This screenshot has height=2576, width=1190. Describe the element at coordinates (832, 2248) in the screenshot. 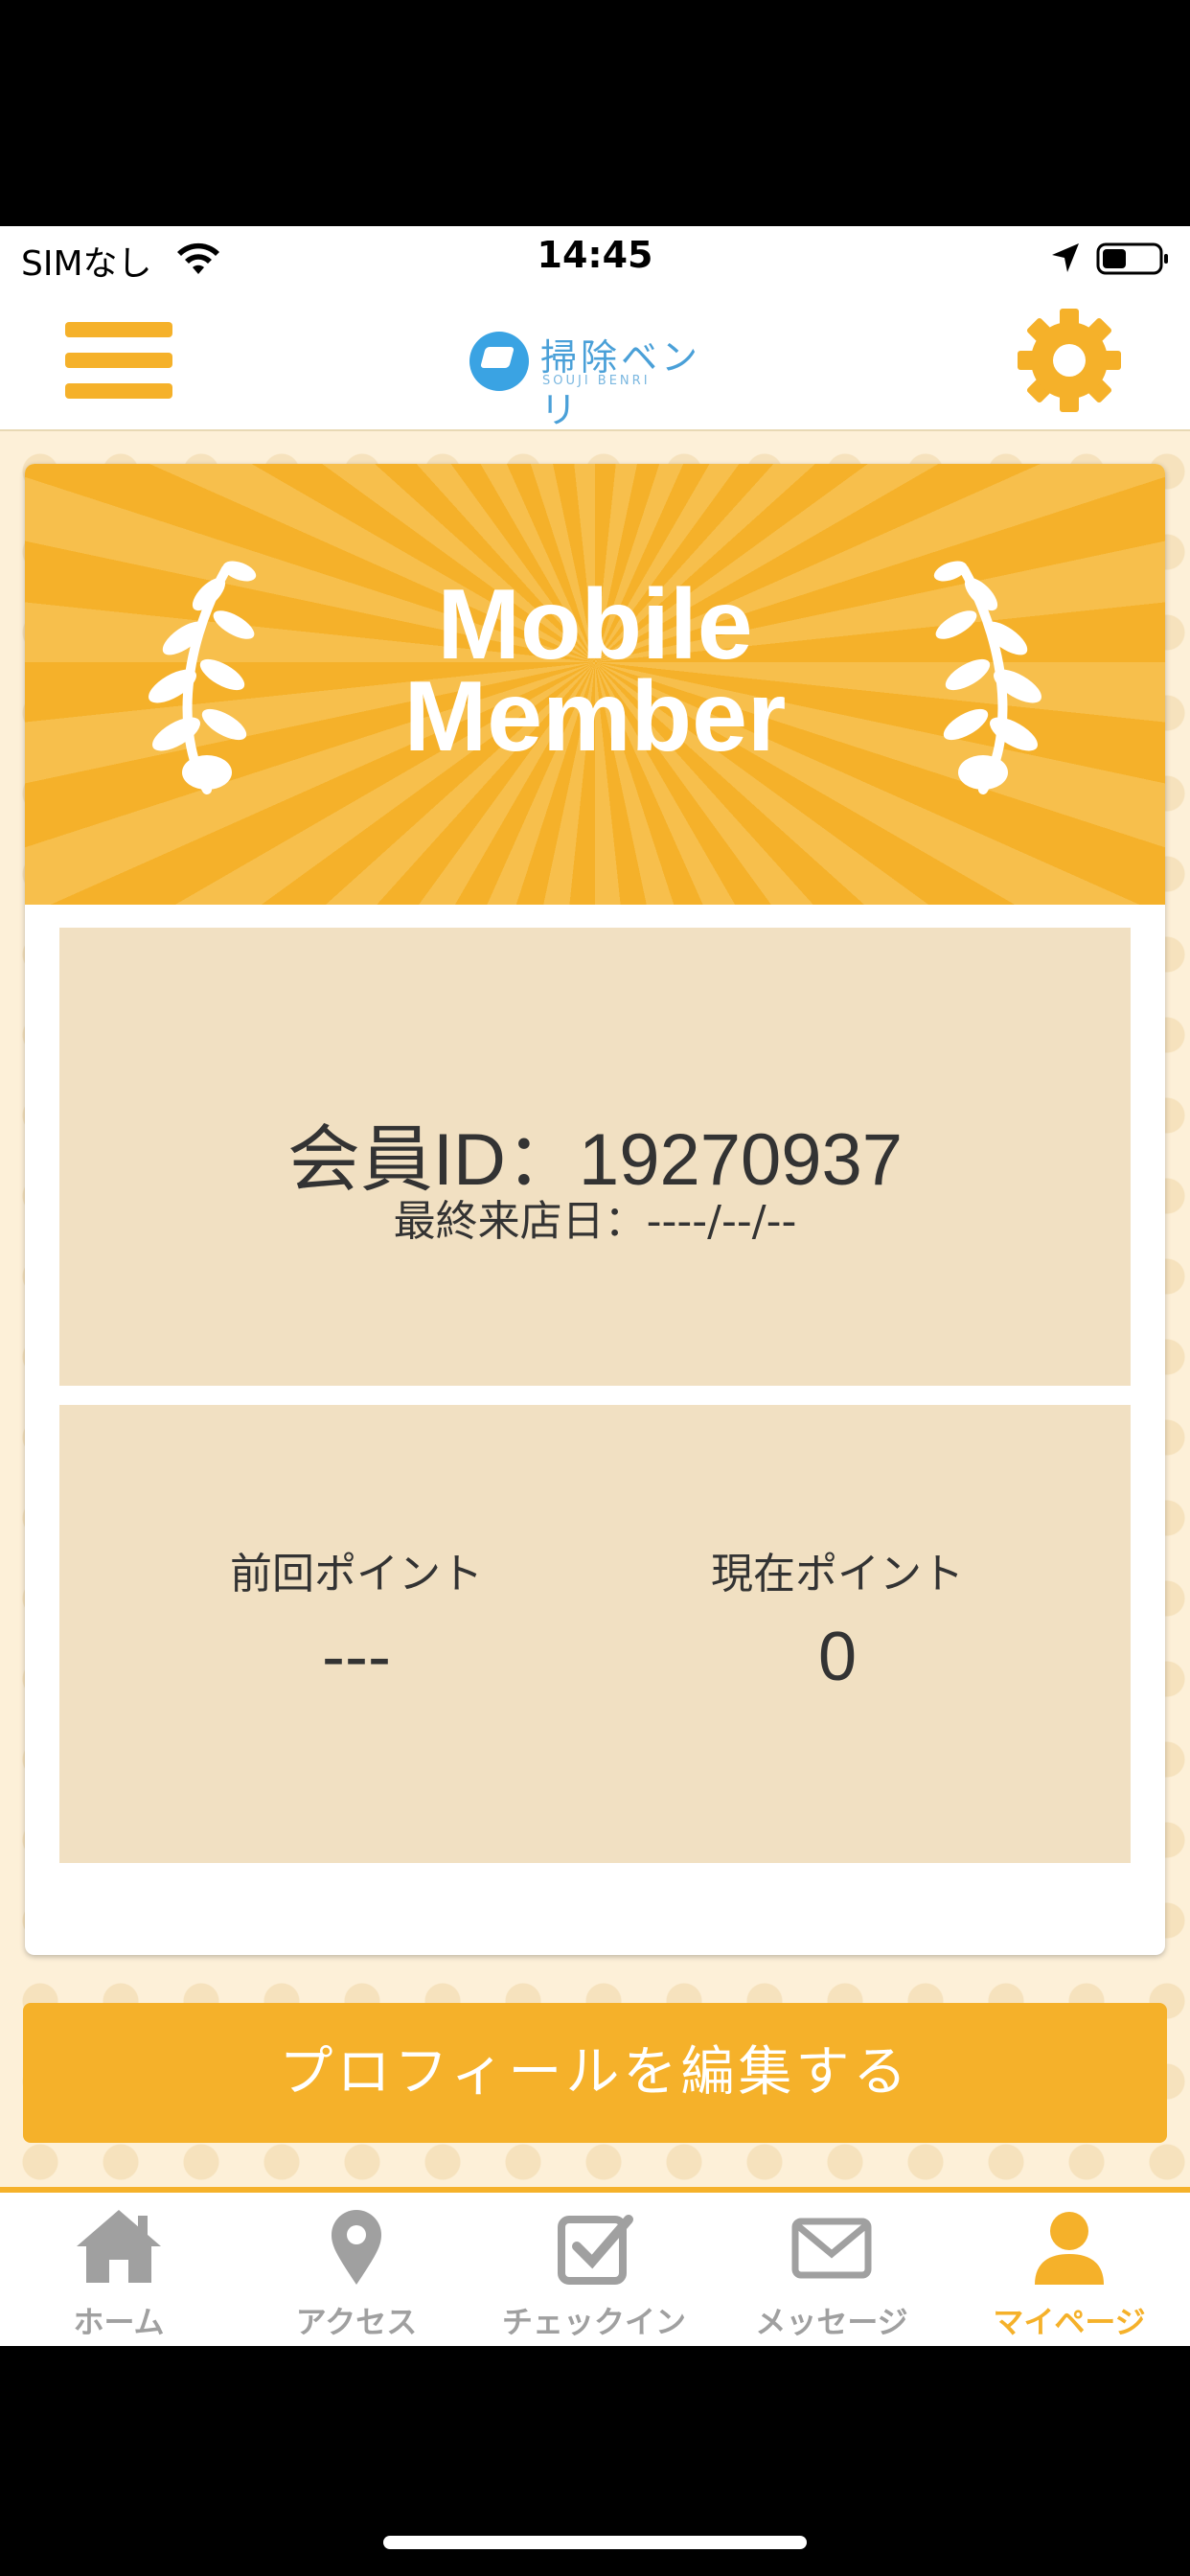

I see `envelope-icon` at that location.